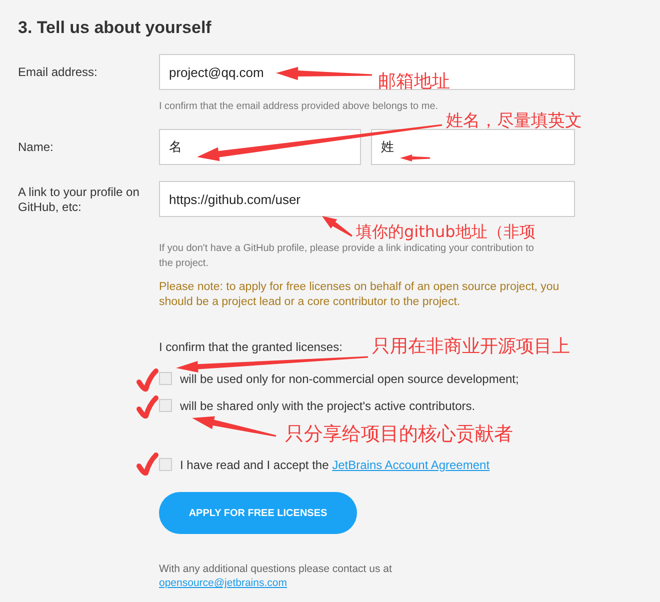 The height and width of the screenshot is (602, 660). What do you see at coordinates (399, 435) in the screenshot?
I see `annotation-text: 只分享给项目的核心贡献者` at bounding box center [399, 435].